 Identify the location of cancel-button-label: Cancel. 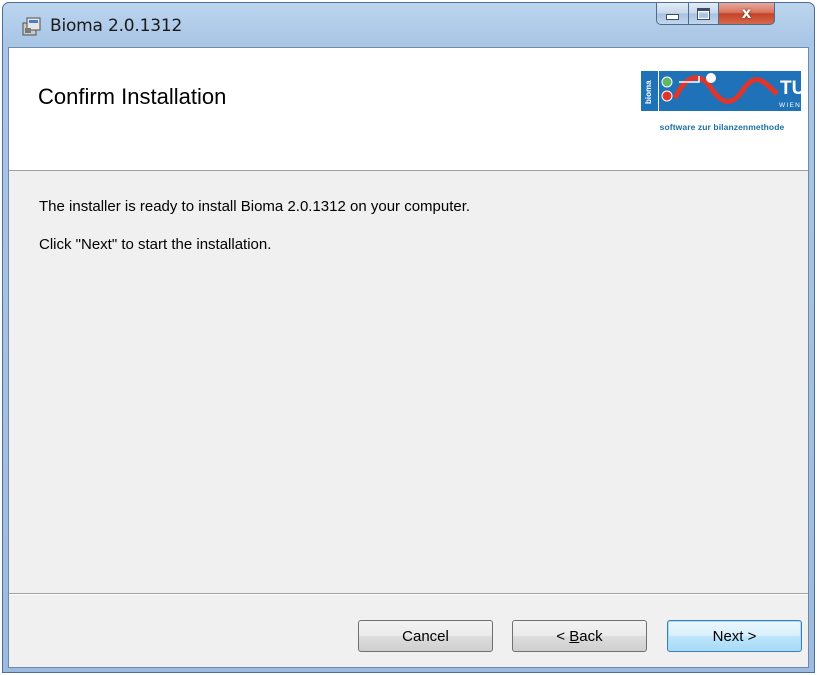
(425, 636).